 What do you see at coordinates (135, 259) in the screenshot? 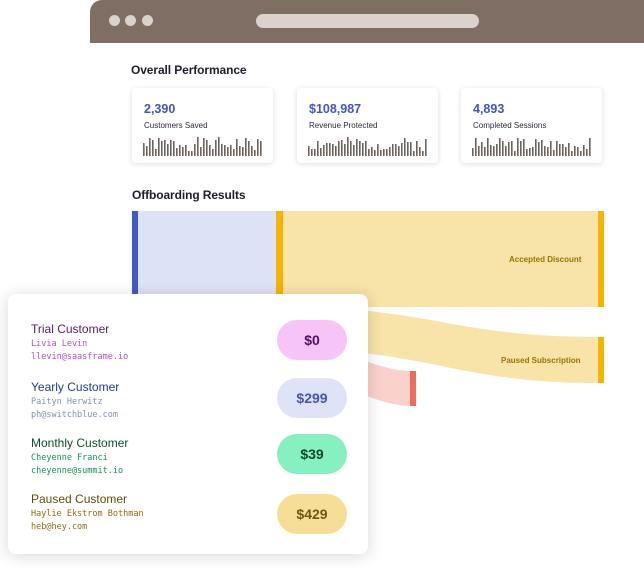
I see `source-node` at bounding box center [135, 259].